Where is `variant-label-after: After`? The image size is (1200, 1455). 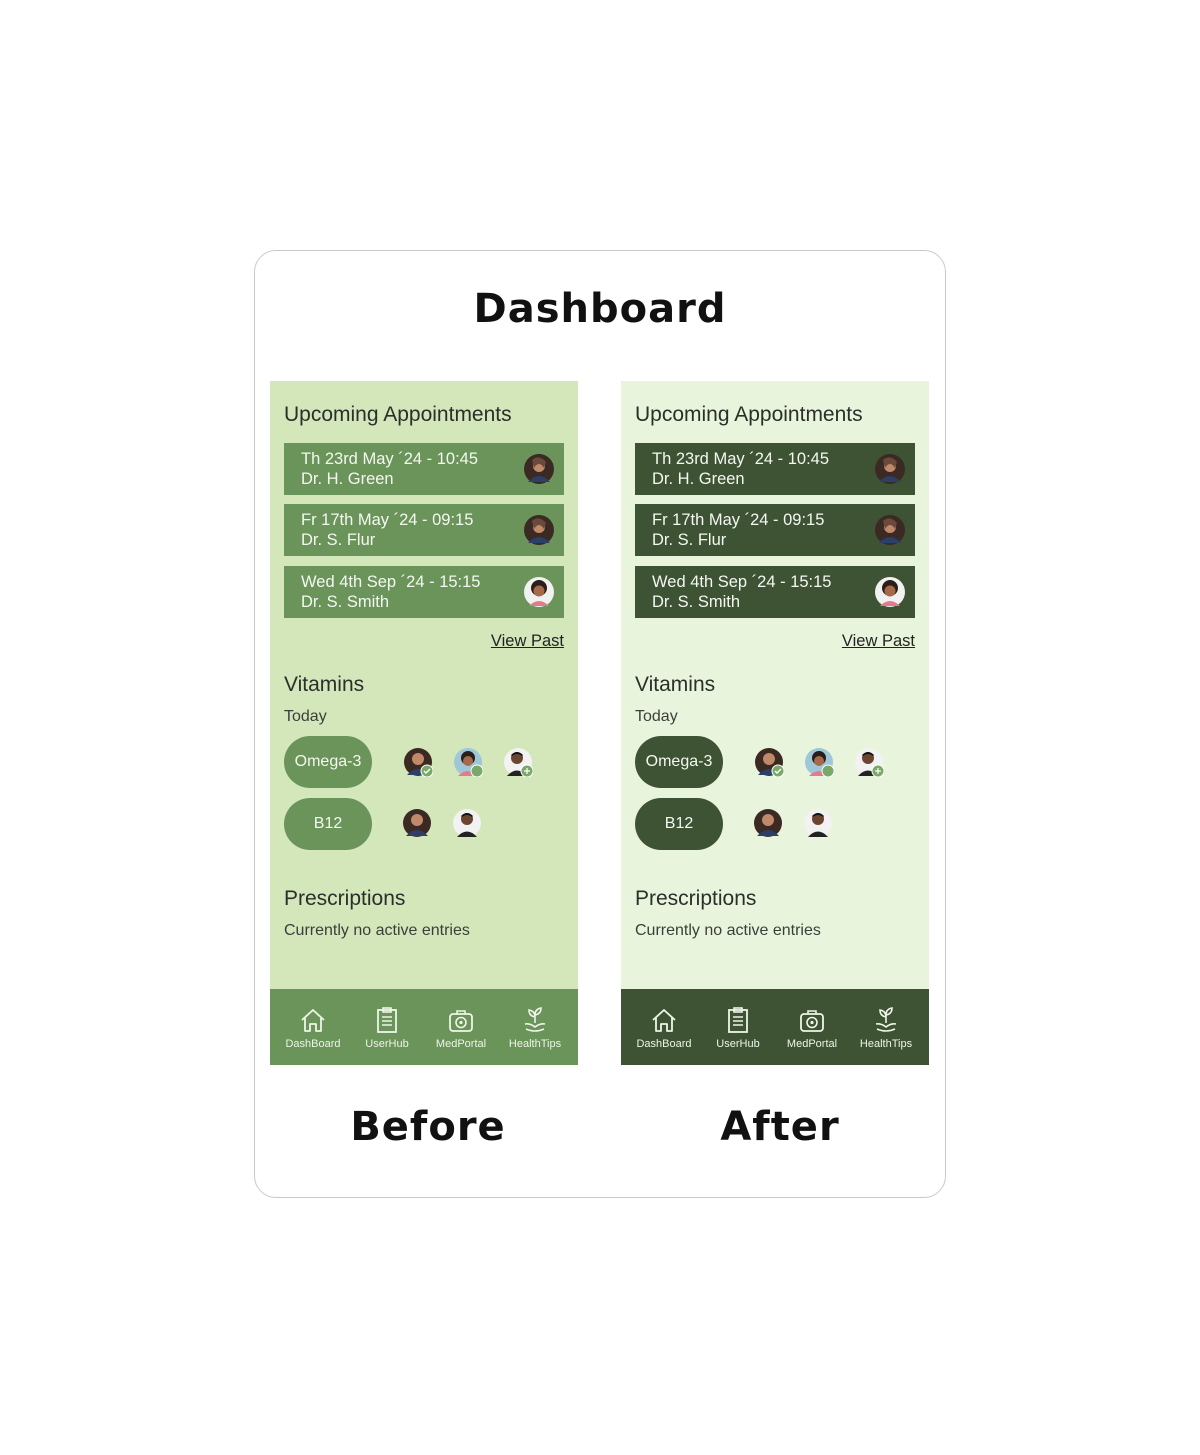 variant-label-after: After is located at coordinates (780, 1127).